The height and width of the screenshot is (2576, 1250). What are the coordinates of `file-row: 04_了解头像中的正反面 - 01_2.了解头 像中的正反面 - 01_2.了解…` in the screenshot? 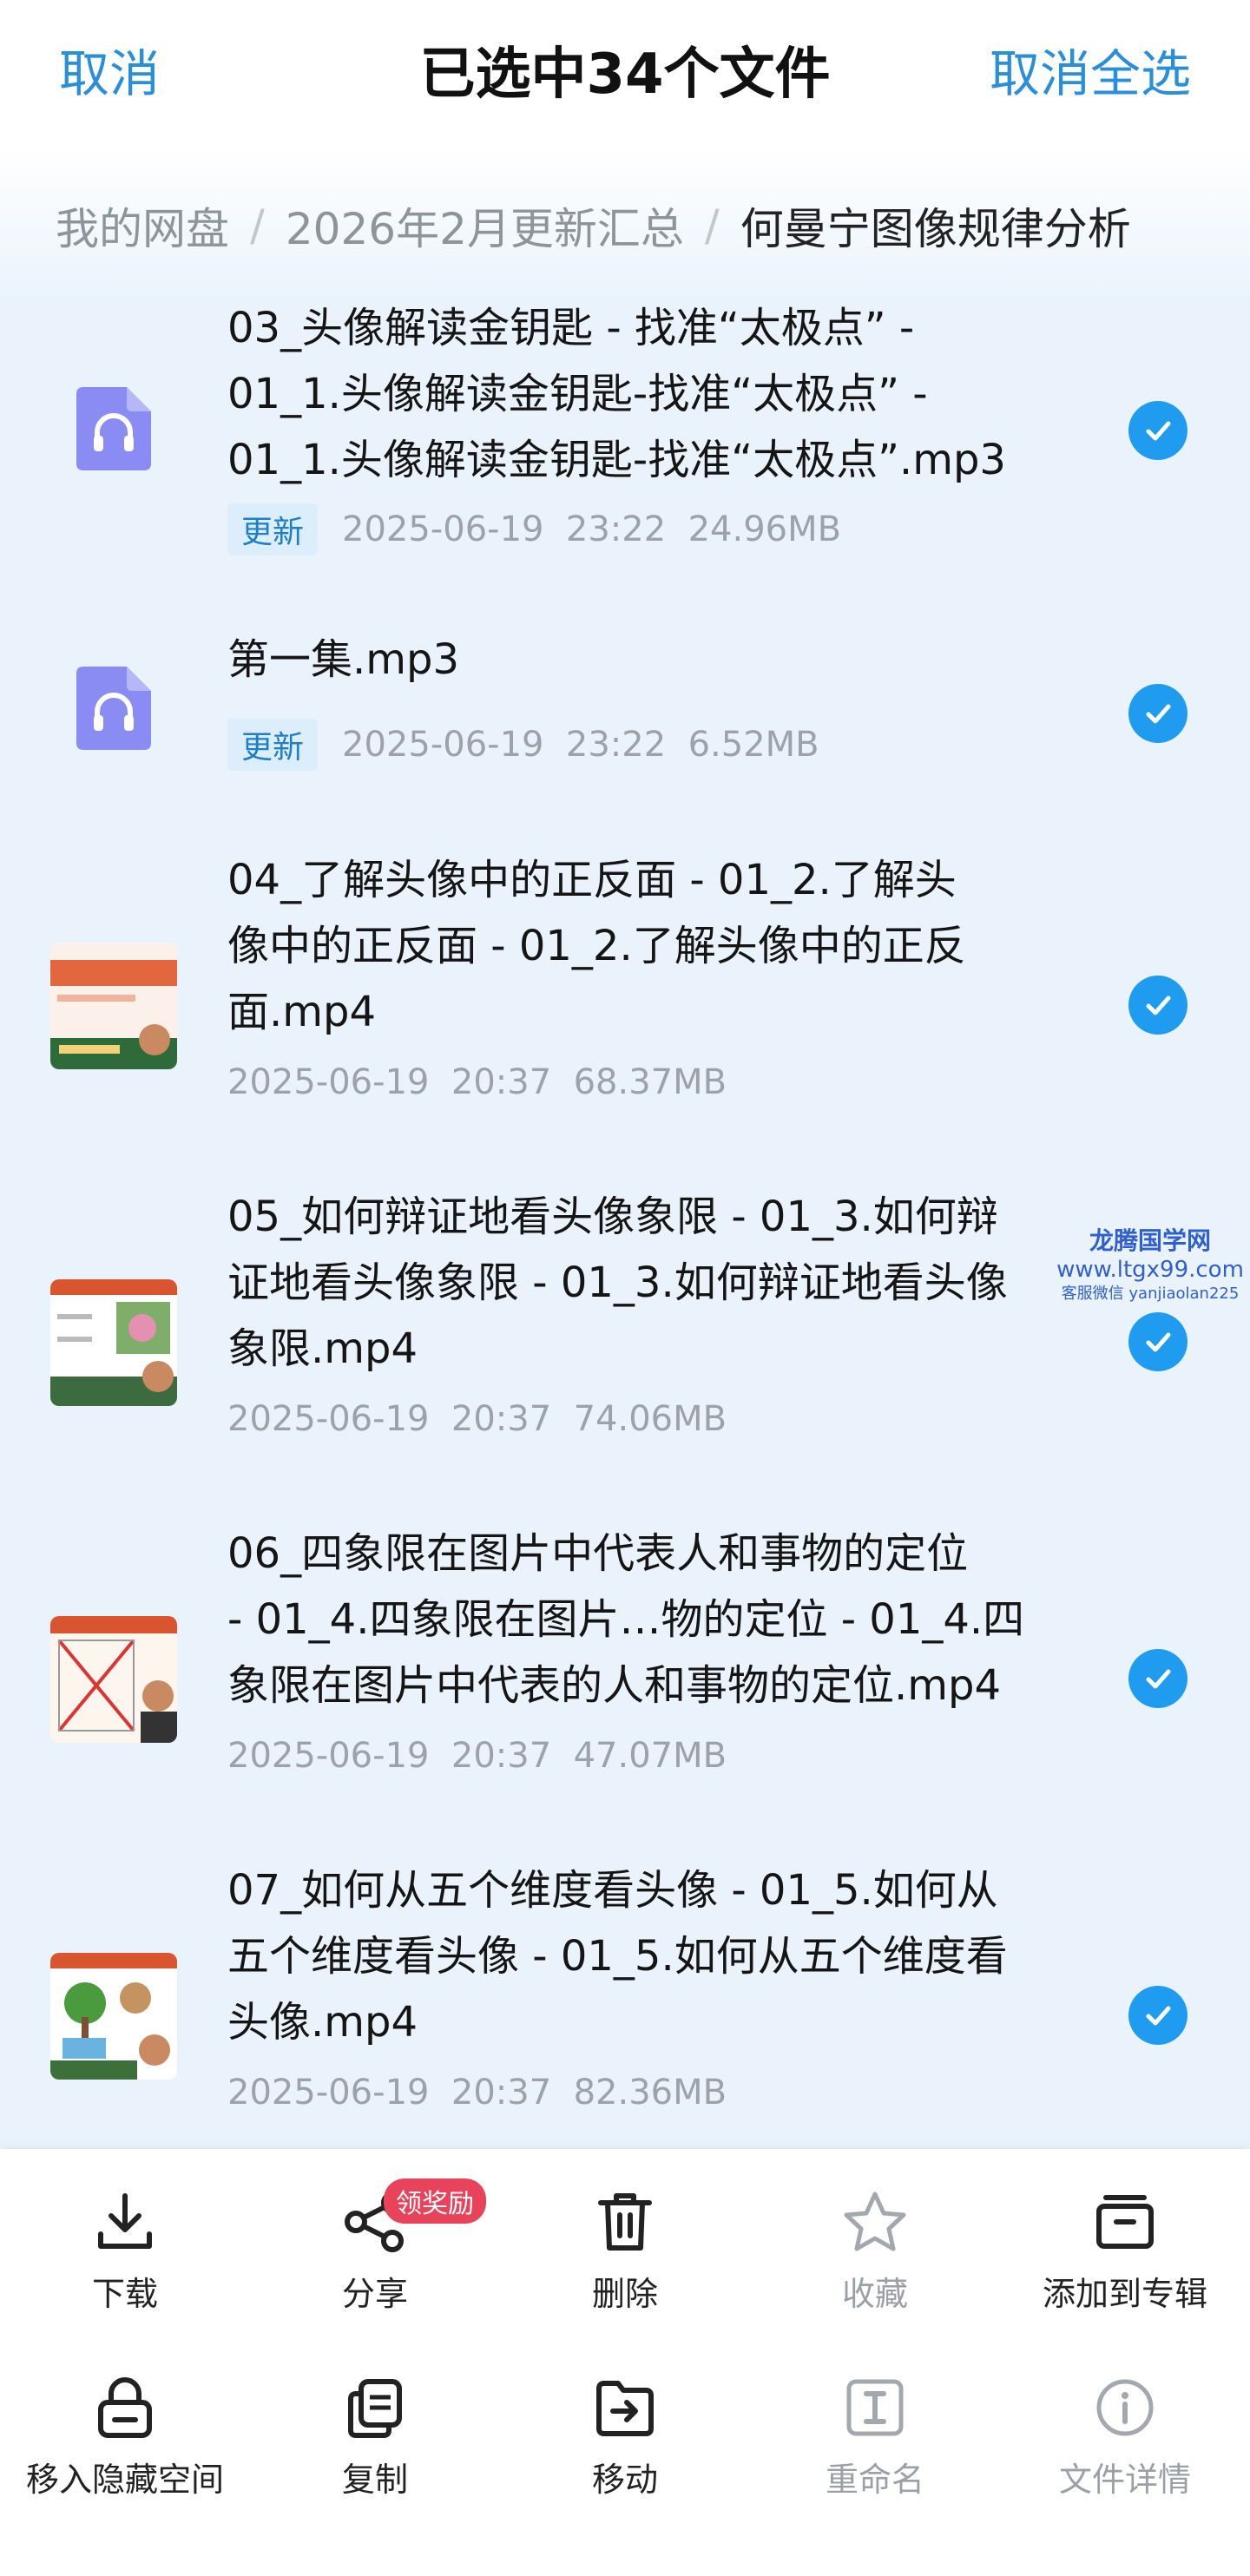 It's located at (625, 986).